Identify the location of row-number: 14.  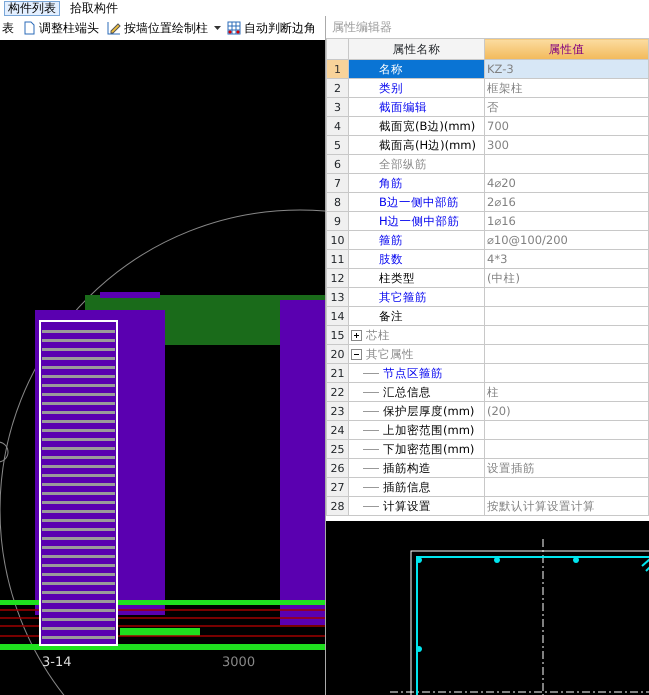
(337, 316).